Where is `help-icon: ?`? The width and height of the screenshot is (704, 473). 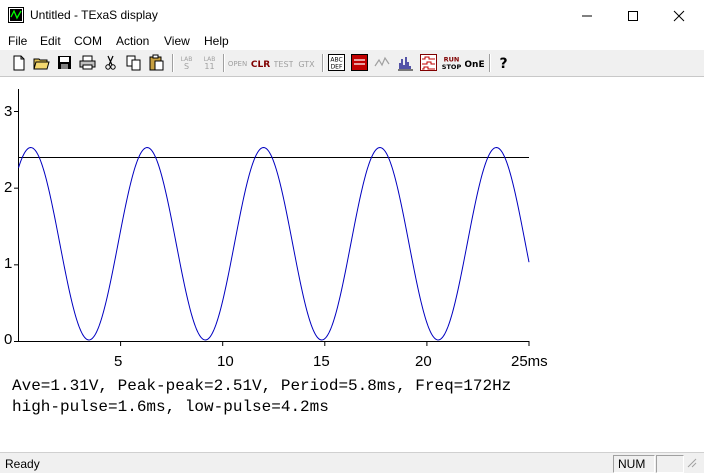
help-icon: ? is located at coordinates (503, 64).